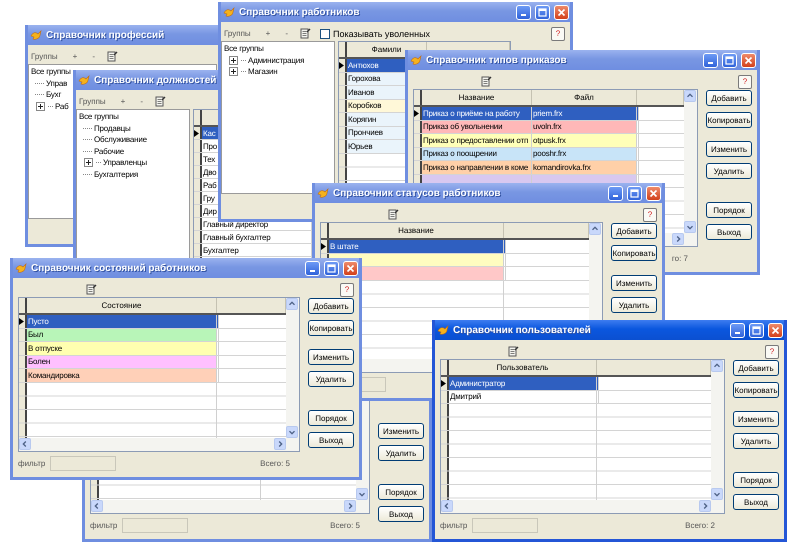 The image size is (800, 547). I want to click on table-cell: Был, so click(122, 334).